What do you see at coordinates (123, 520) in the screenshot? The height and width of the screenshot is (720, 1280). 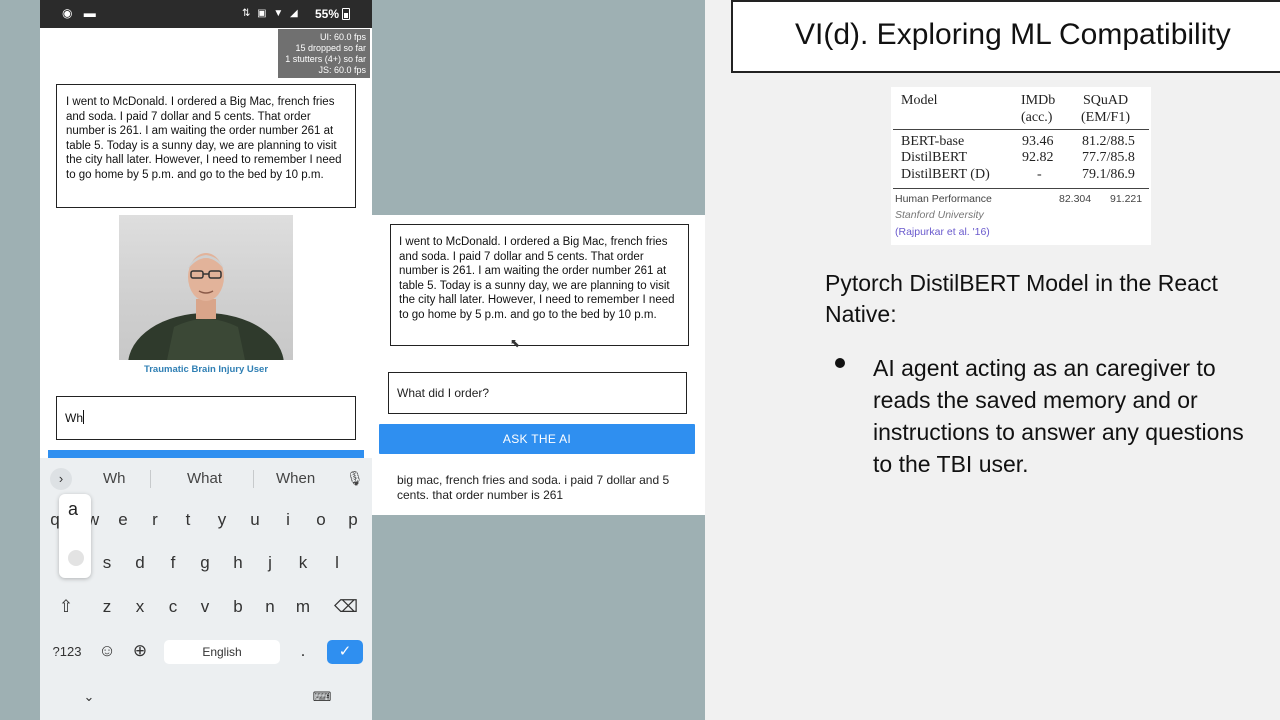 I see `key-e: e` at bounding box center [123, 520].